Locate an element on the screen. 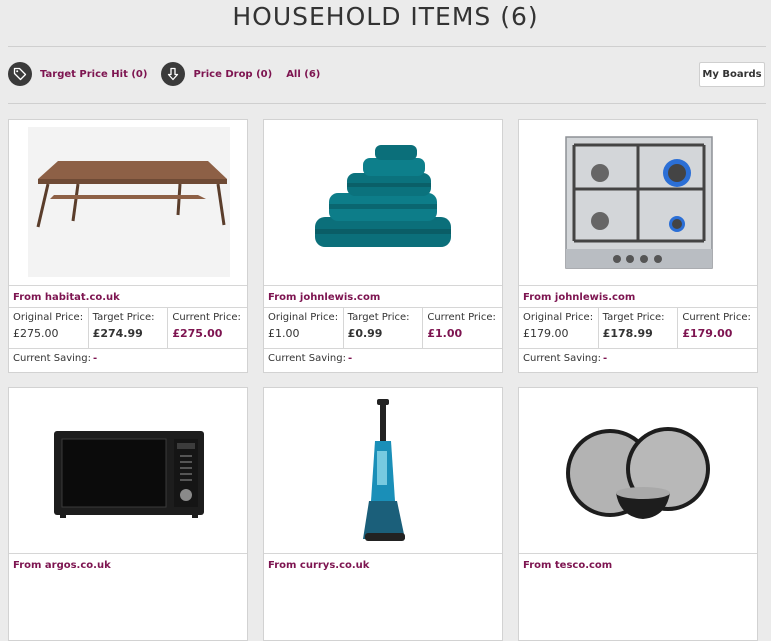 The width and height of the screenshot is (771, 641). current-price: £179.00 is located at coordinates (707, 333).